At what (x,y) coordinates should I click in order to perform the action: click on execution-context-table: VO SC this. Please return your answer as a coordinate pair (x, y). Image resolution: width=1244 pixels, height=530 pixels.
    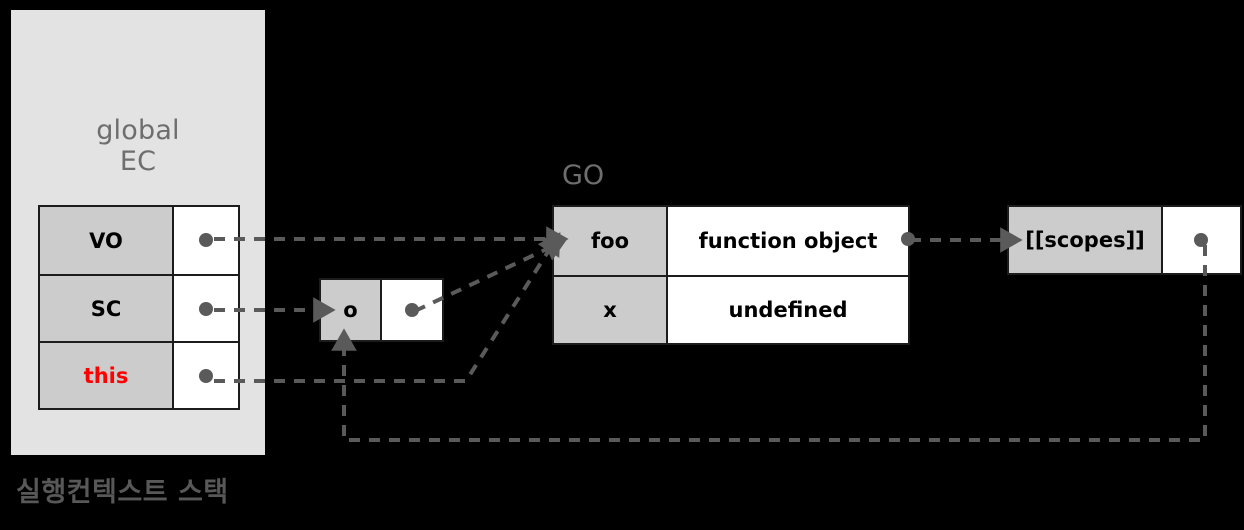
    Looking at the image, I should click on (139, 307).